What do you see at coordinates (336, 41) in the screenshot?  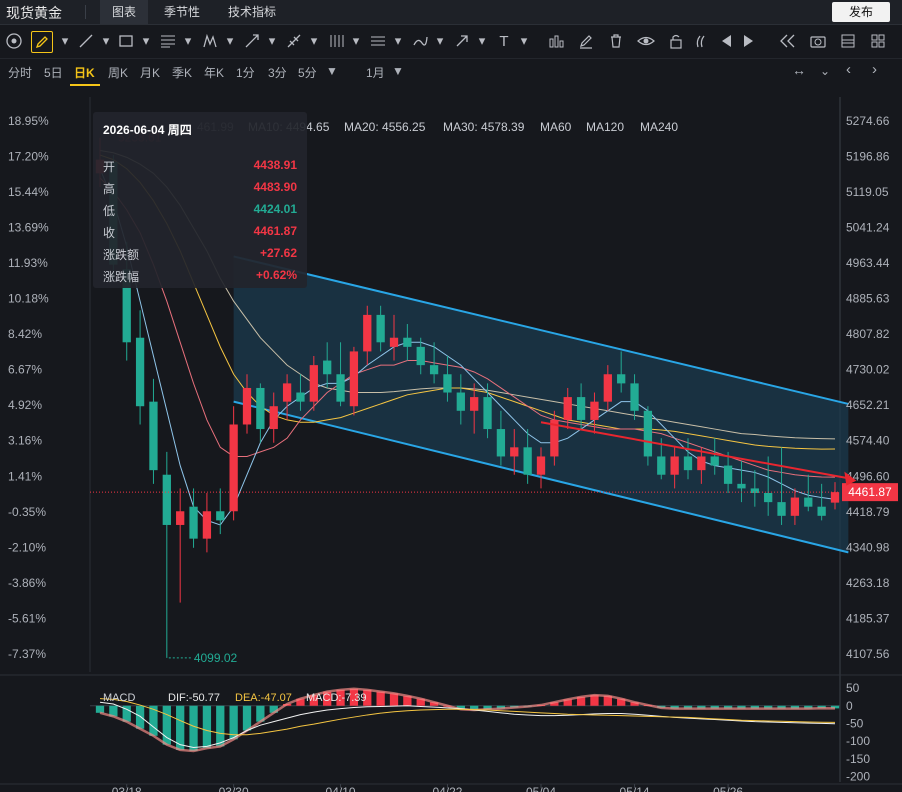 I see `bars-icon` at bounding box center [336, 41].